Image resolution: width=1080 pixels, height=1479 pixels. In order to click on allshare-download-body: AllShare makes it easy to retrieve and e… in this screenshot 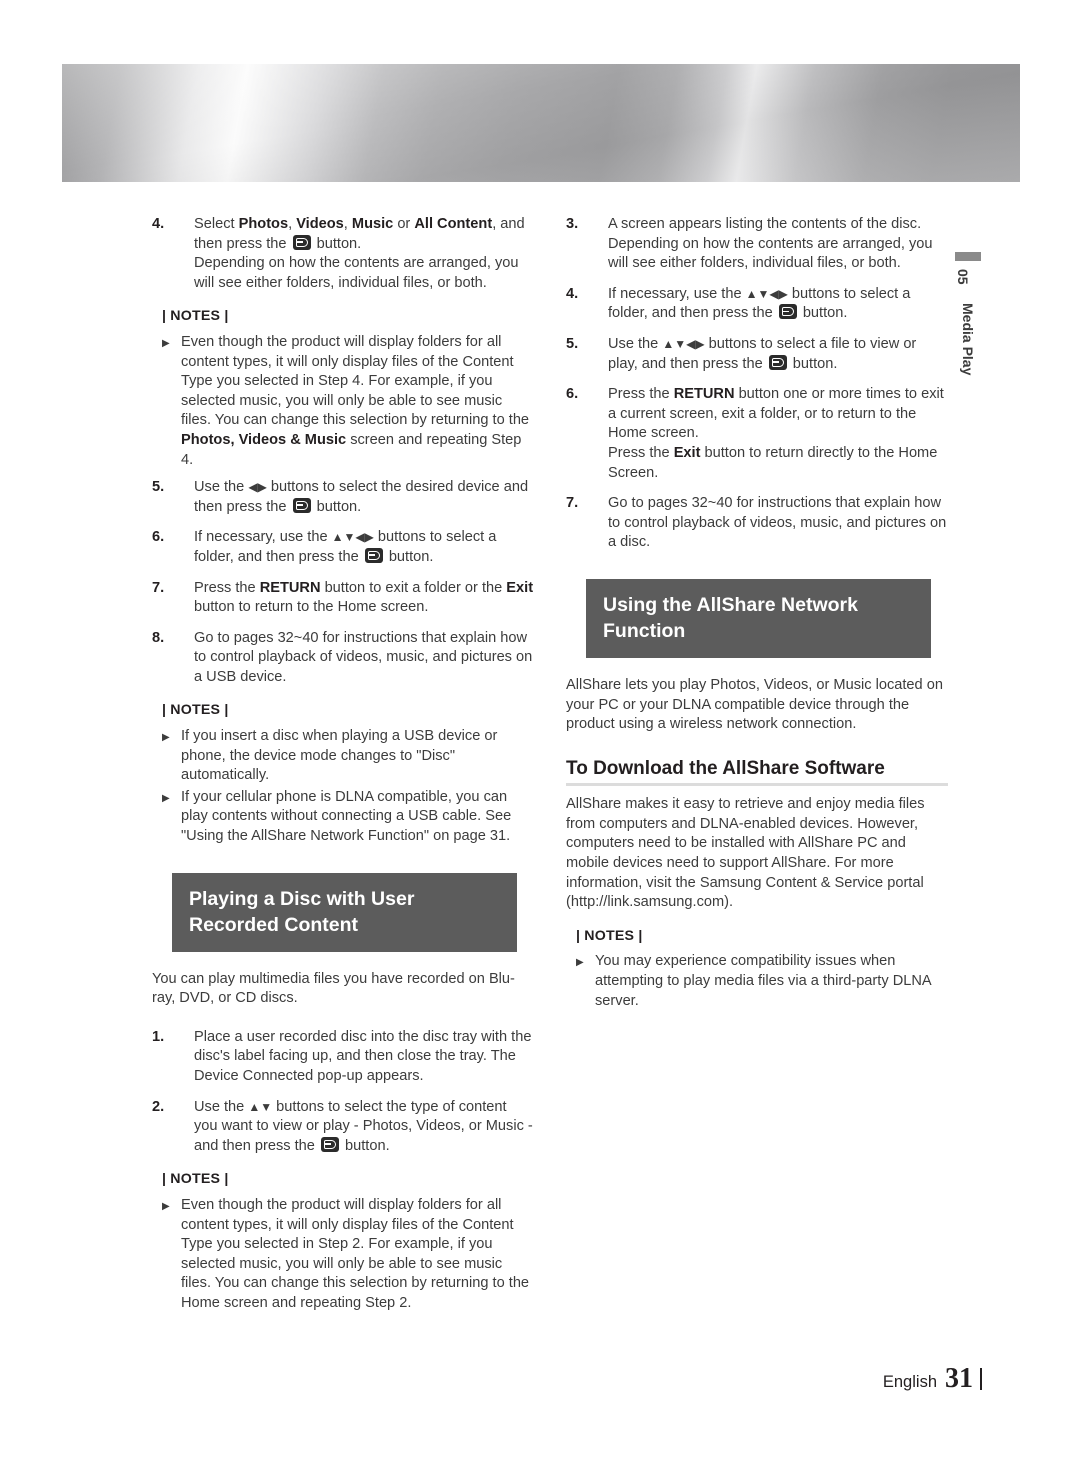, I will do `click(745, 853)`.